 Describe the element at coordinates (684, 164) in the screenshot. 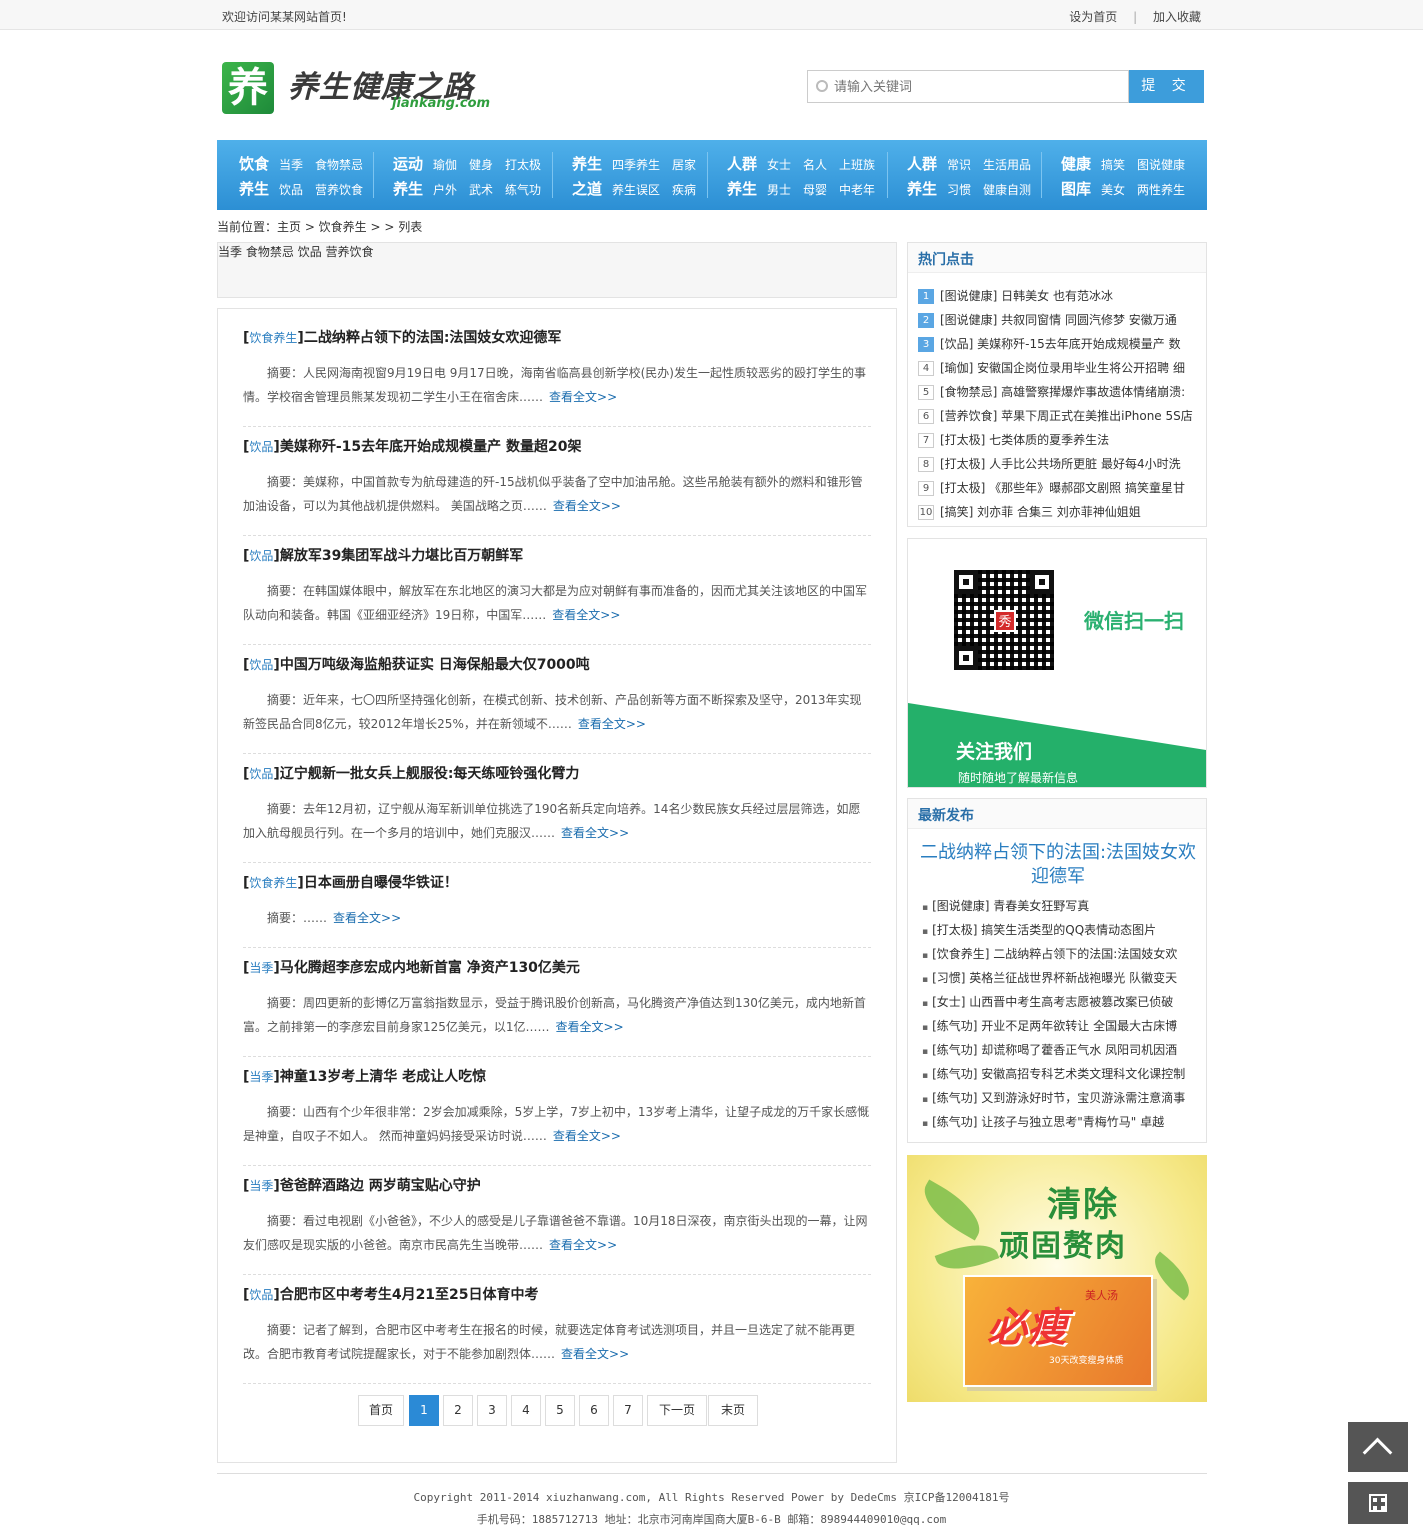

I see `nav-link: 居家` at that location.